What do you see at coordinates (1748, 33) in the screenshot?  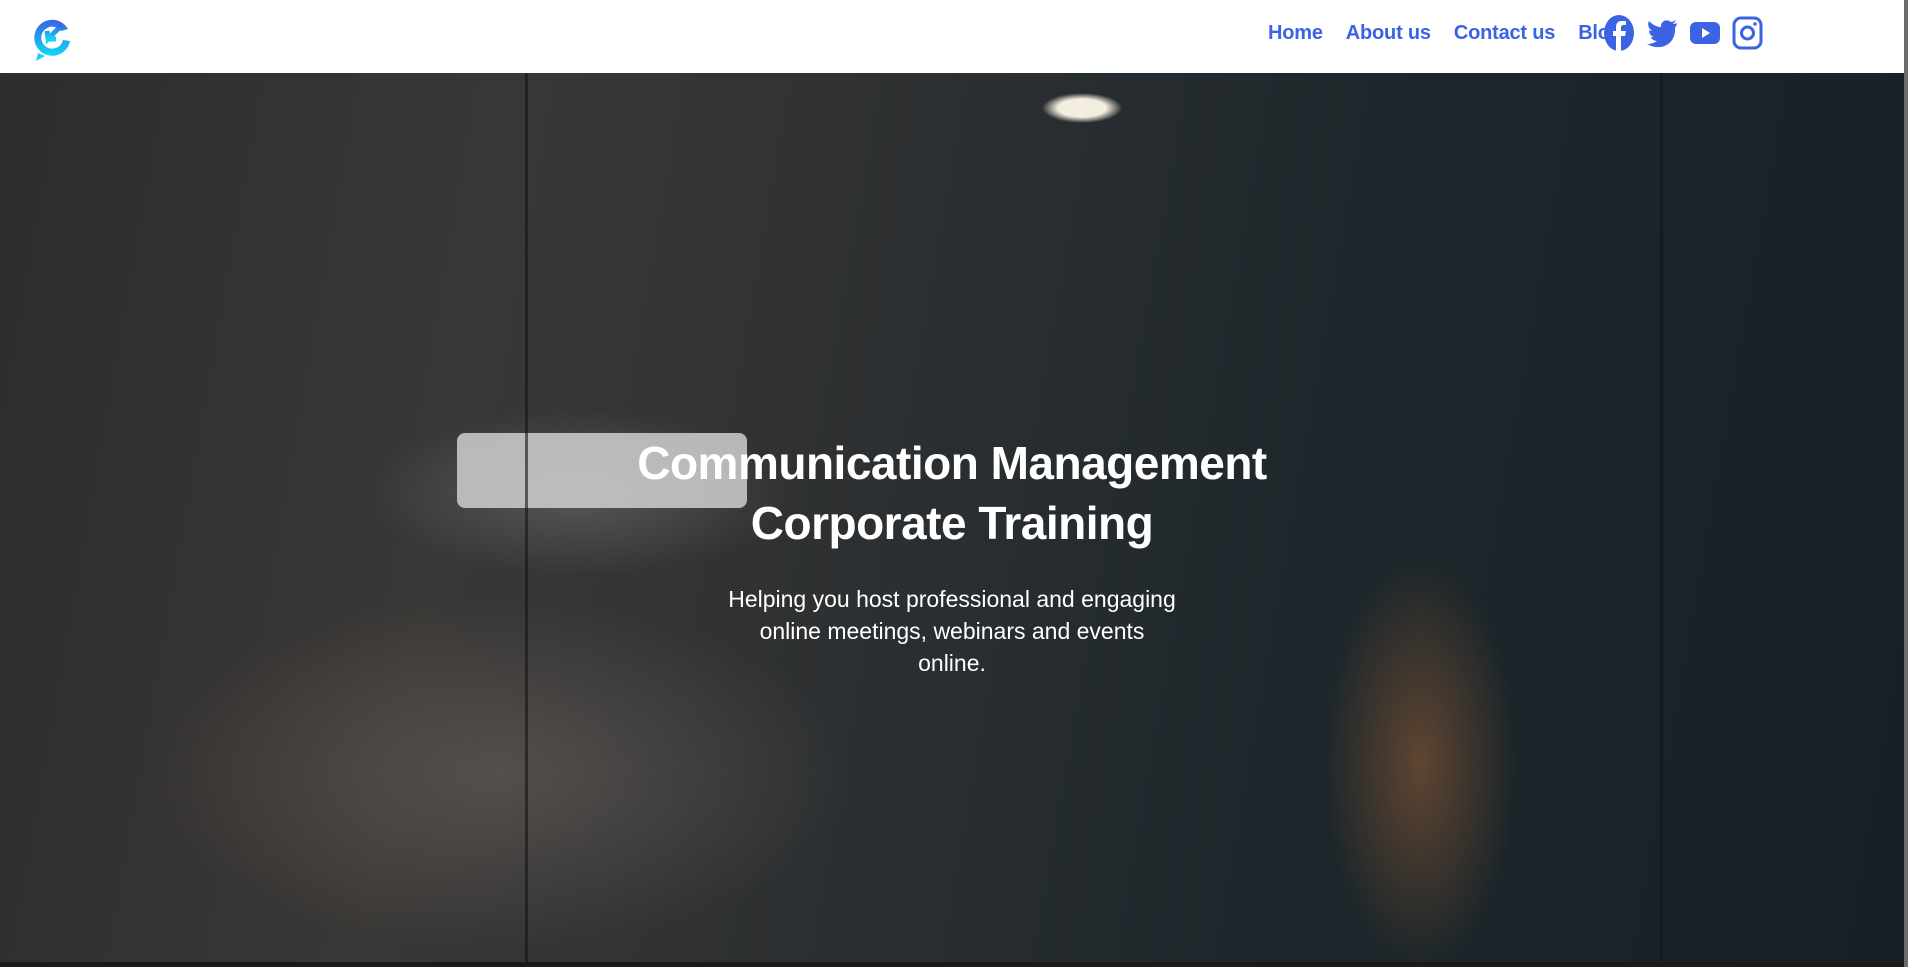 I see `instagram-icon` at bounding box center [1748, 33].